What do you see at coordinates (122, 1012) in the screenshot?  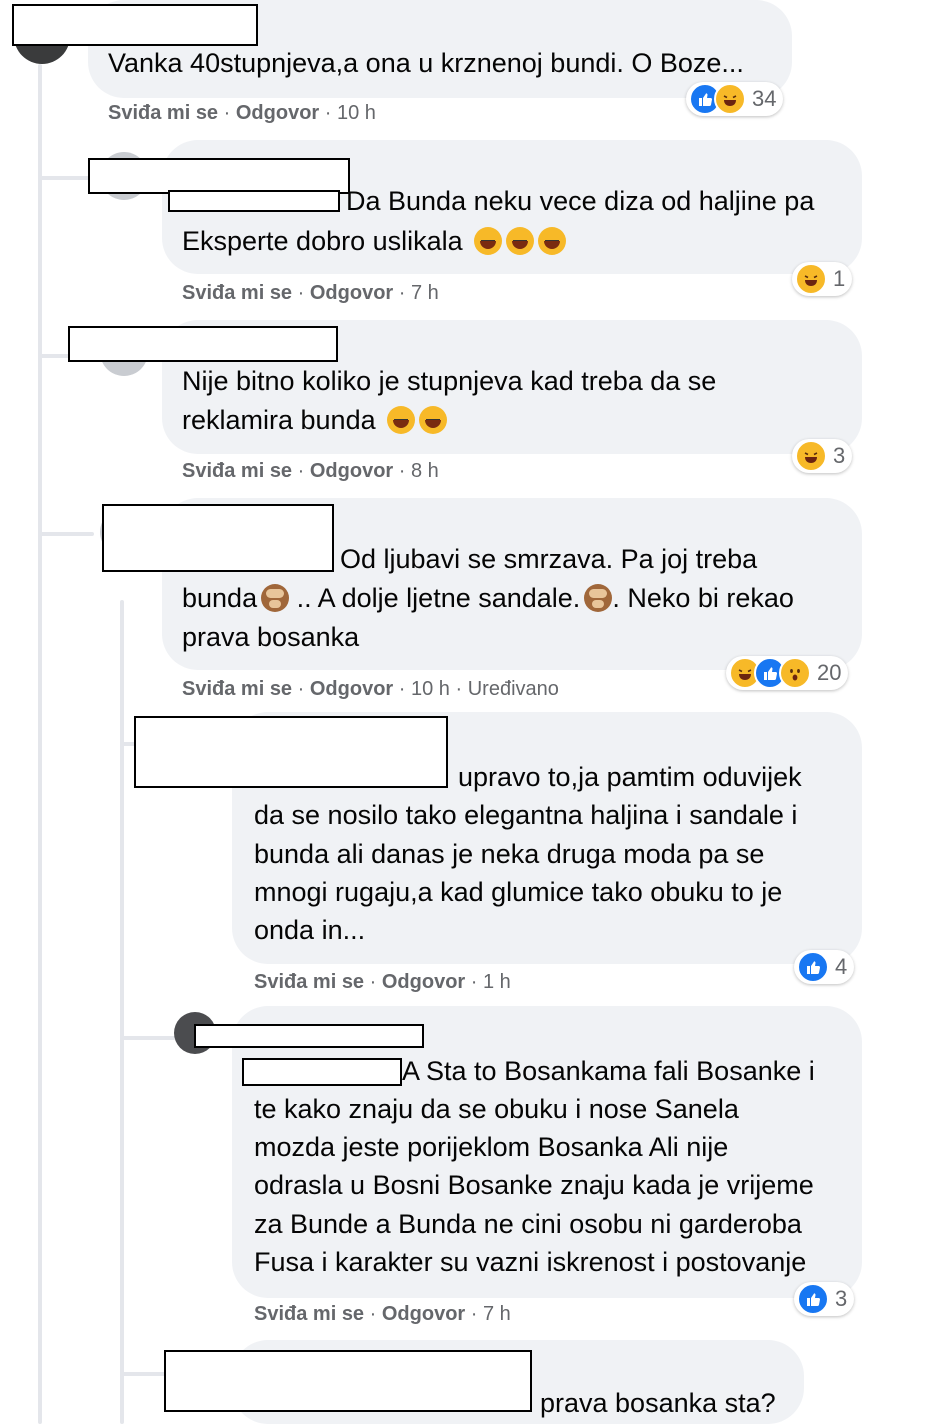 I see `thread-line-nested` at bounding box center [122, 1012].